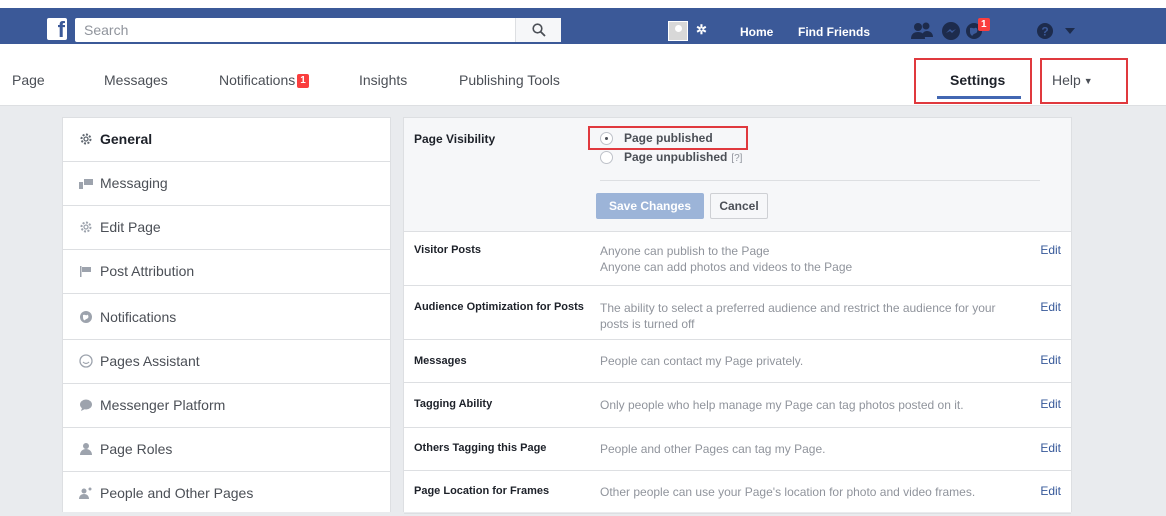 The width and height of the screenshot is (1166, 516). I want to click on sidebar-item-pages-assistant: Pages Assistant, so click(226, 362).